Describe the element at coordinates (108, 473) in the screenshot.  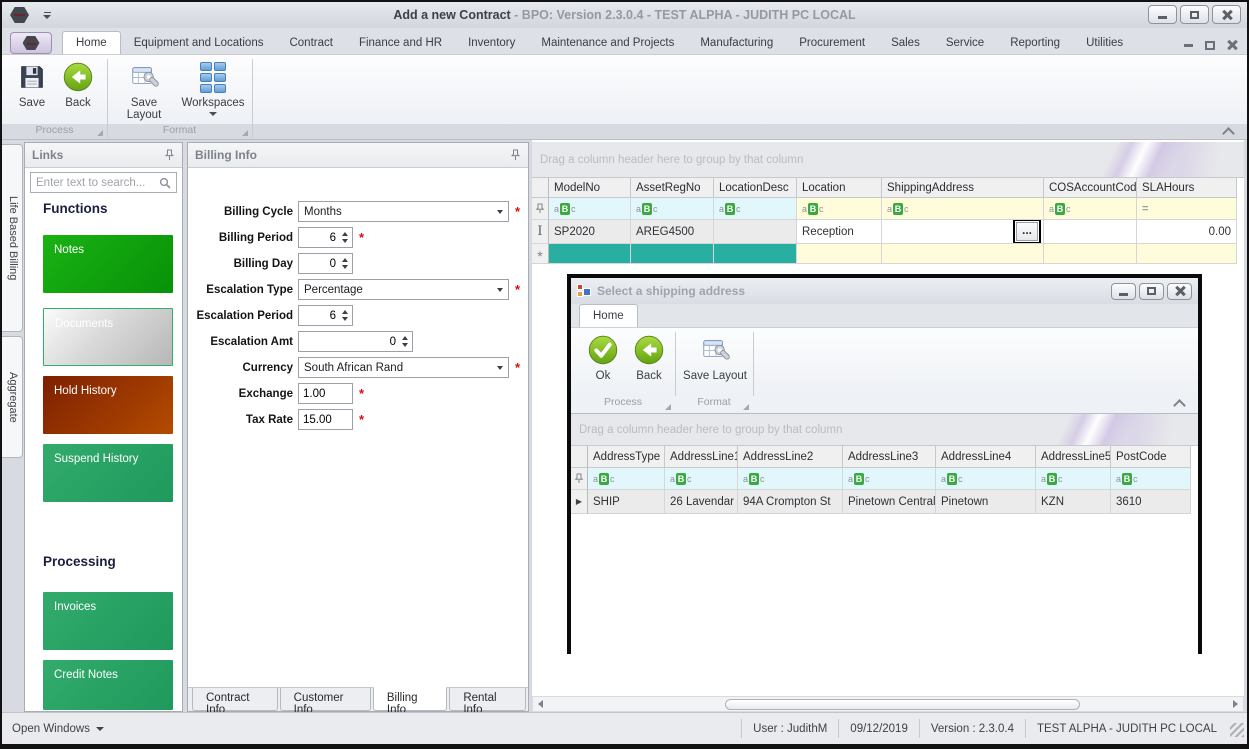
I see `suspend-history-button: Suspend History` at that location.